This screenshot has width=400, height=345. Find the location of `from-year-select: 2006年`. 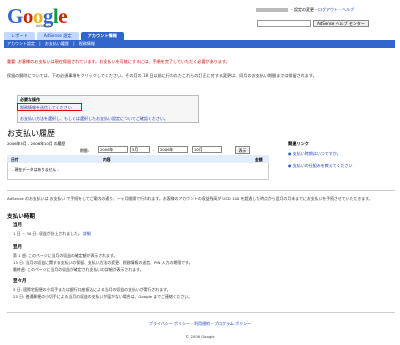

from-year-select: 2006年 is located at coordinates (113, 149).